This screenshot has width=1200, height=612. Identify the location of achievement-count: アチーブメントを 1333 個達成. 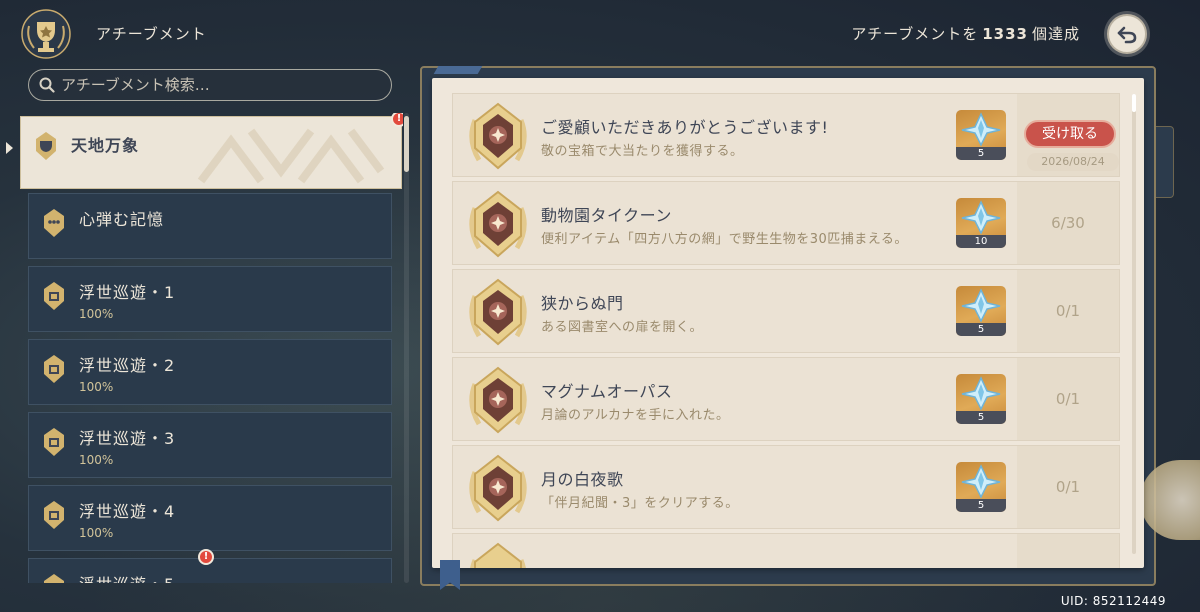
(965, 33).